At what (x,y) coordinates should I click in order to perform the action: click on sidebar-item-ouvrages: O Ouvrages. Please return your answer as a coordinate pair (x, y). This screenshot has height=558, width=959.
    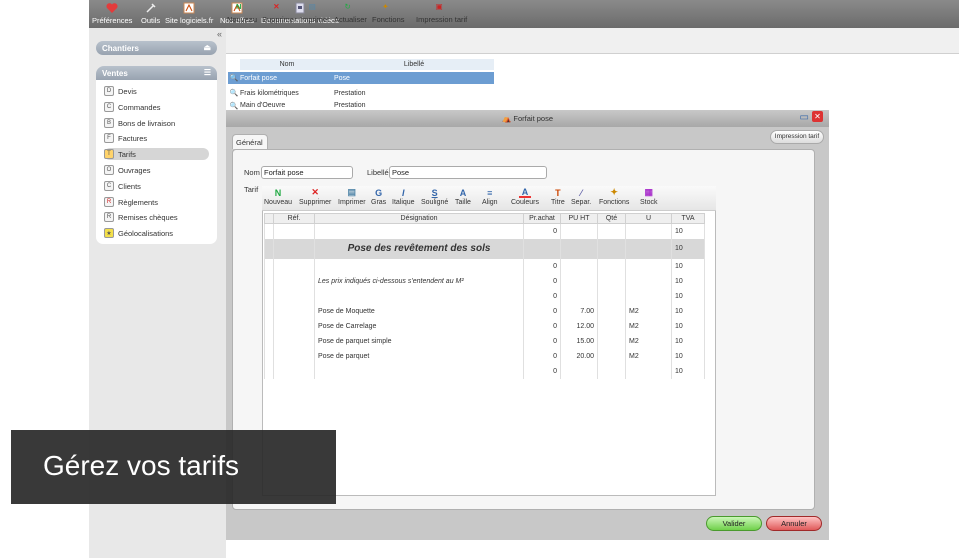
    Looking at the image, I should click on (127, 170).